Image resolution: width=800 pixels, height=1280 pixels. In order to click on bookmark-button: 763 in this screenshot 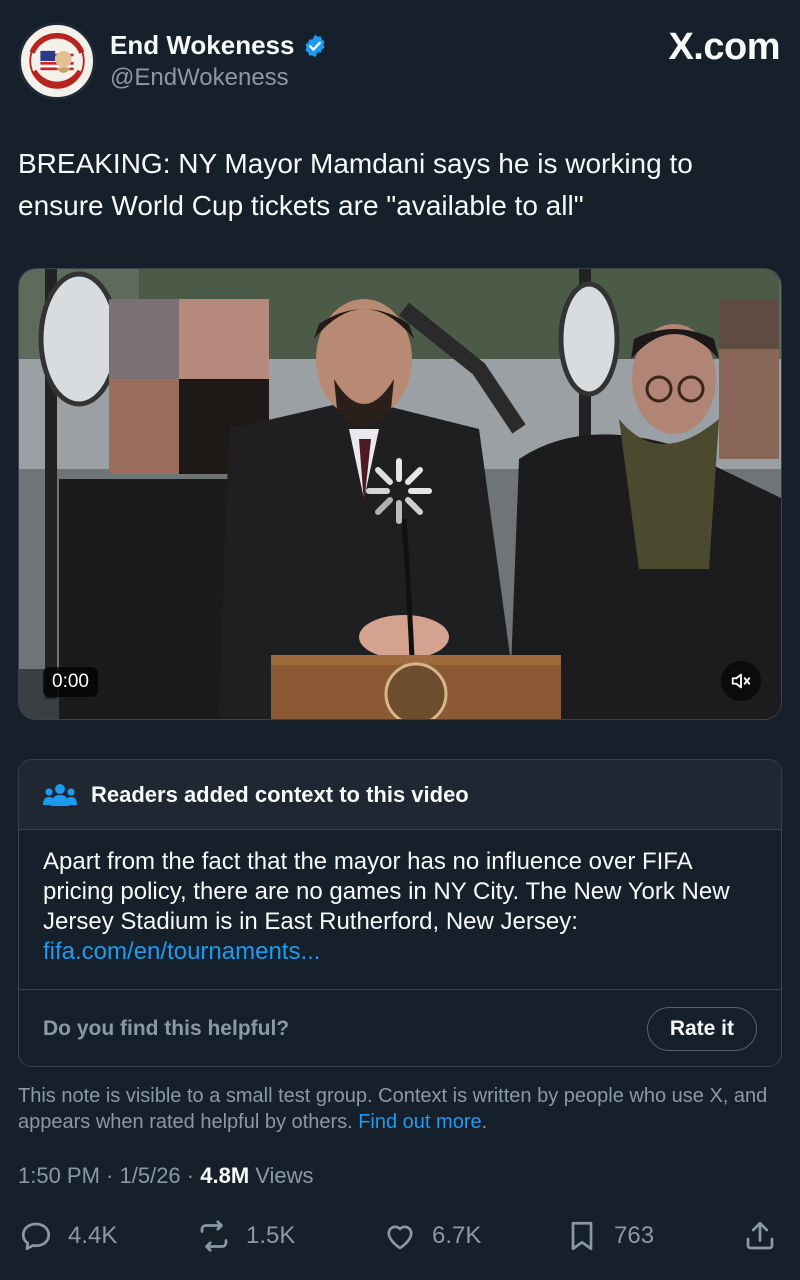, I will do `click(609, 1236)`.